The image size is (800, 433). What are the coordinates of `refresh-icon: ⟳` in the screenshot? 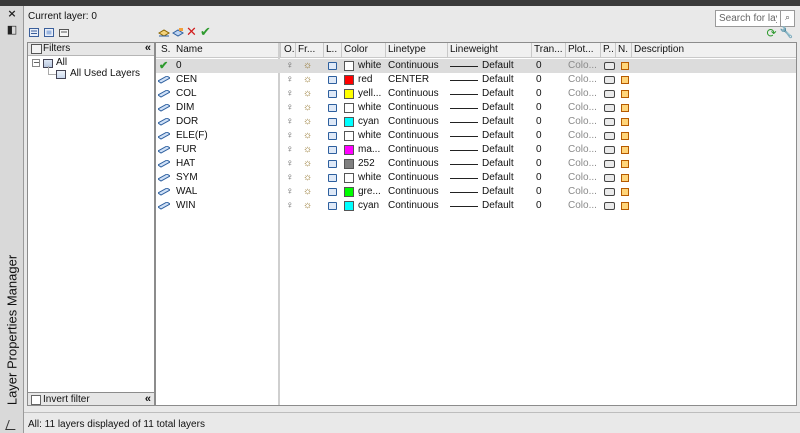 It's located at (771, 32).